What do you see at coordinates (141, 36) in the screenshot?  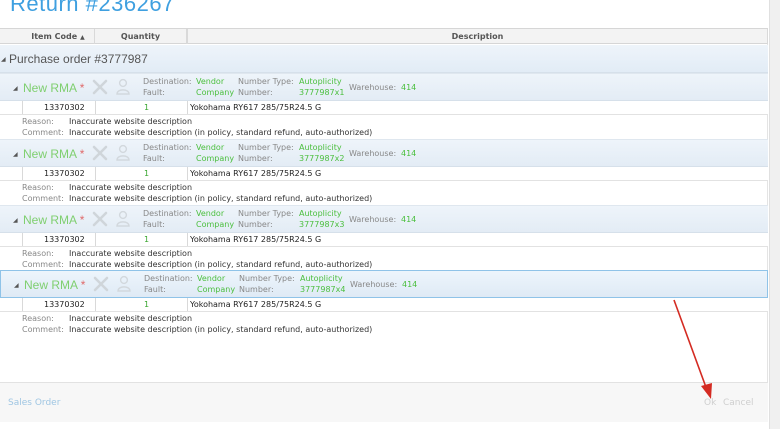 I see `column-header-quantity: Quantity` at bounding box center [141, 36].